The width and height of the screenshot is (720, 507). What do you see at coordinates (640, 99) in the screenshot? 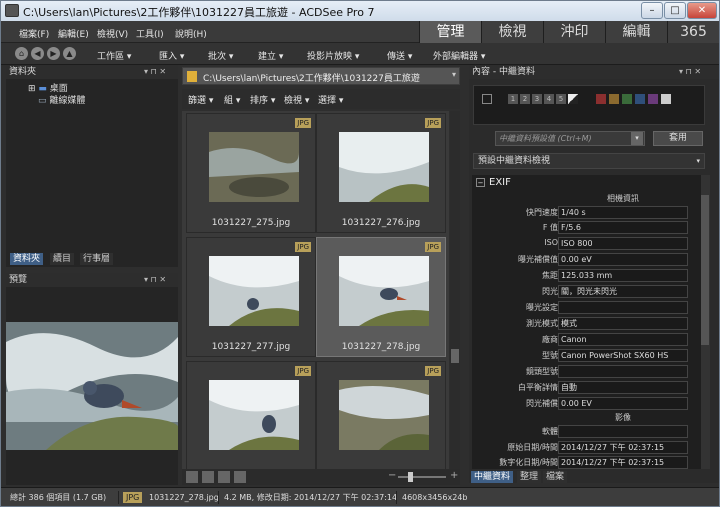
I see `label-blue` at bounding box center [640, 99].